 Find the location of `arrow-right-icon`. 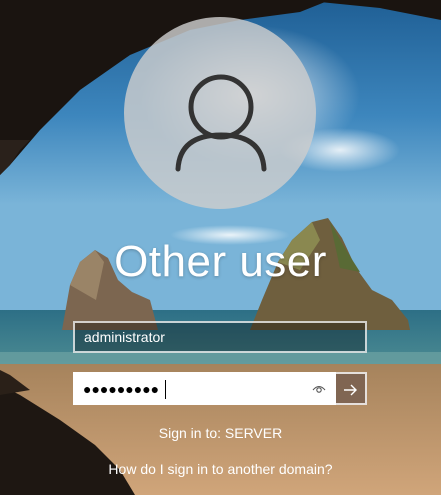

arrow-right-icon is located at coordinates (350, 390).